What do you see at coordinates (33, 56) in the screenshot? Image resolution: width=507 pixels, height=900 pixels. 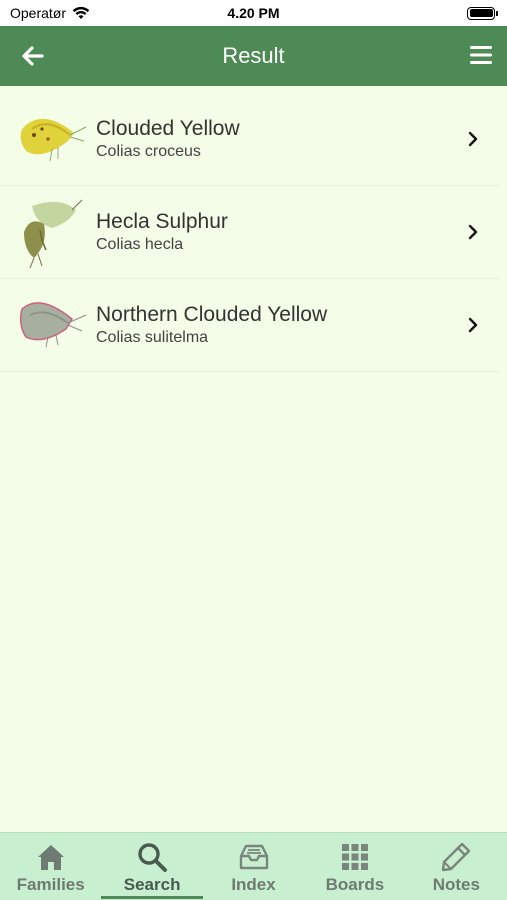 I see `back-arrow-icon` at bounding box center [33, 56].